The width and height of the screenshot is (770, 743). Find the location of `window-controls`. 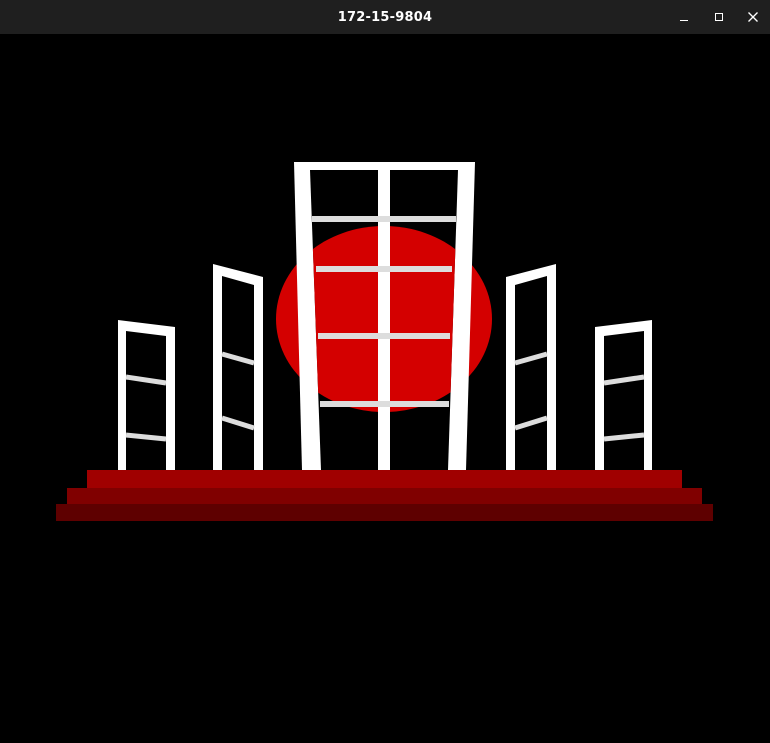

window-controls is located at coordinates (719, 17).